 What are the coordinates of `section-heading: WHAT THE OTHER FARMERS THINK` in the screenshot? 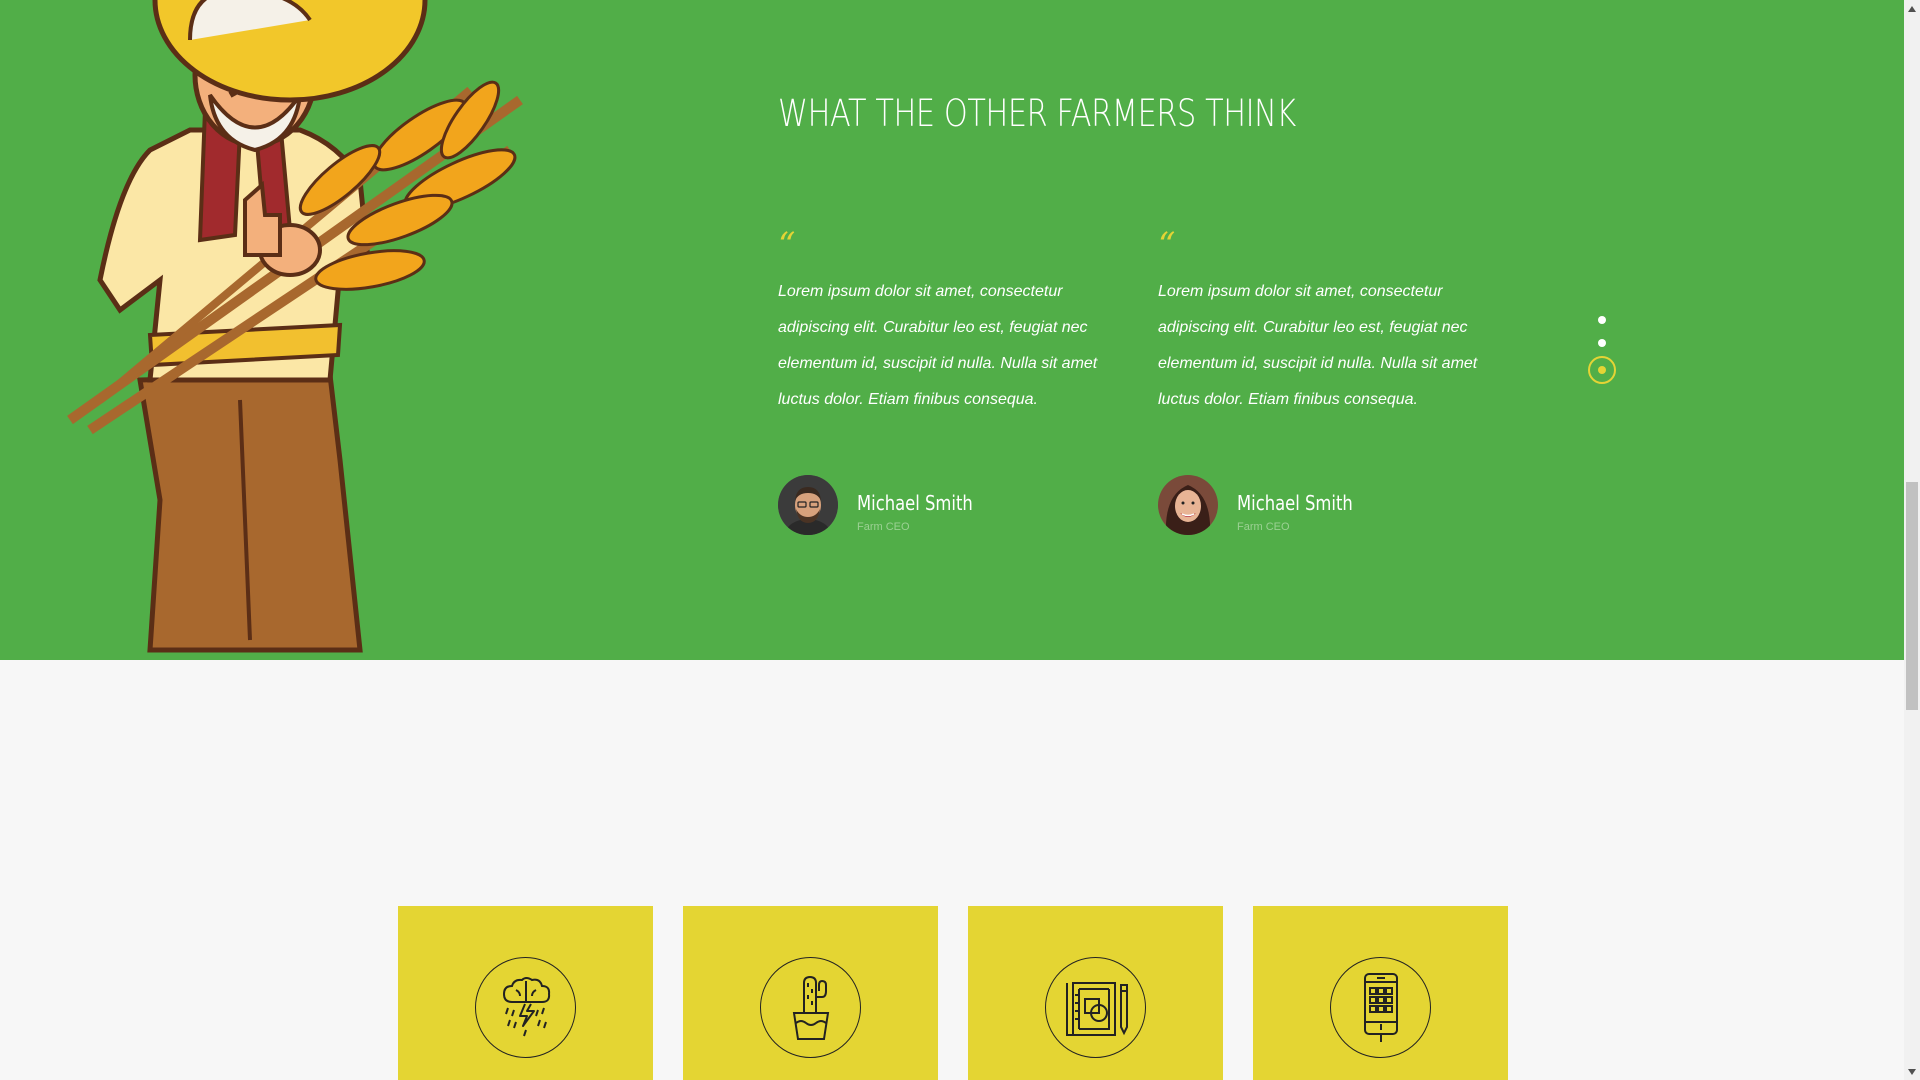 It's located at (1037, 113).